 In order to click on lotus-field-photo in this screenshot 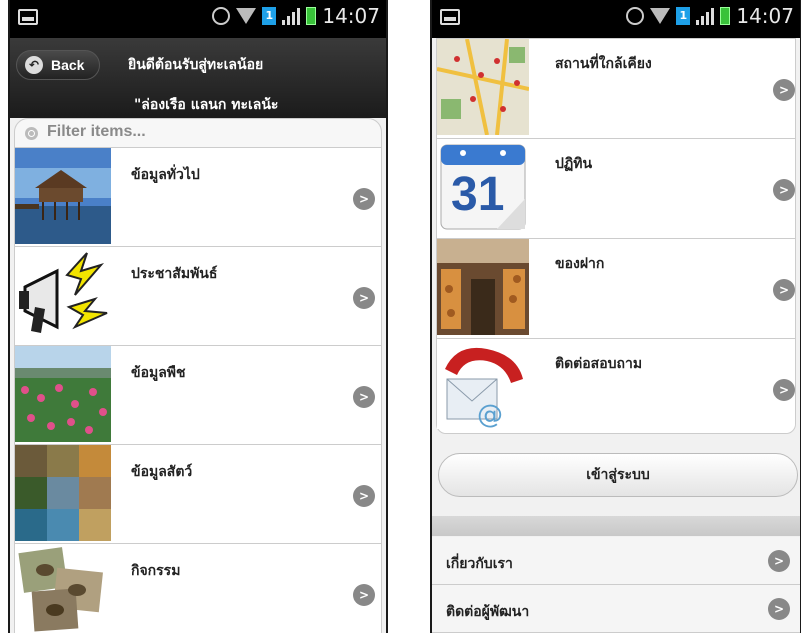, I will do `click(63, 394)`.